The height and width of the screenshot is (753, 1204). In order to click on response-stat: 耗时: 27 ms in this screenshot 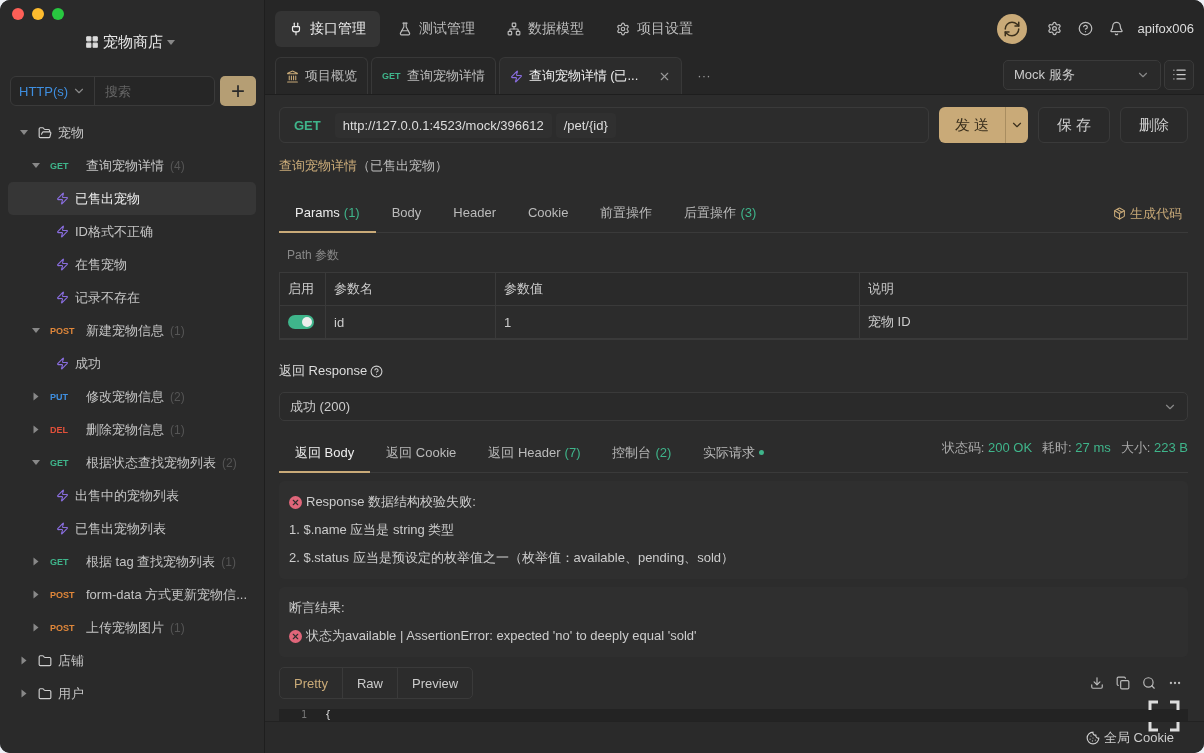, I will do `click(1076, 448)`.